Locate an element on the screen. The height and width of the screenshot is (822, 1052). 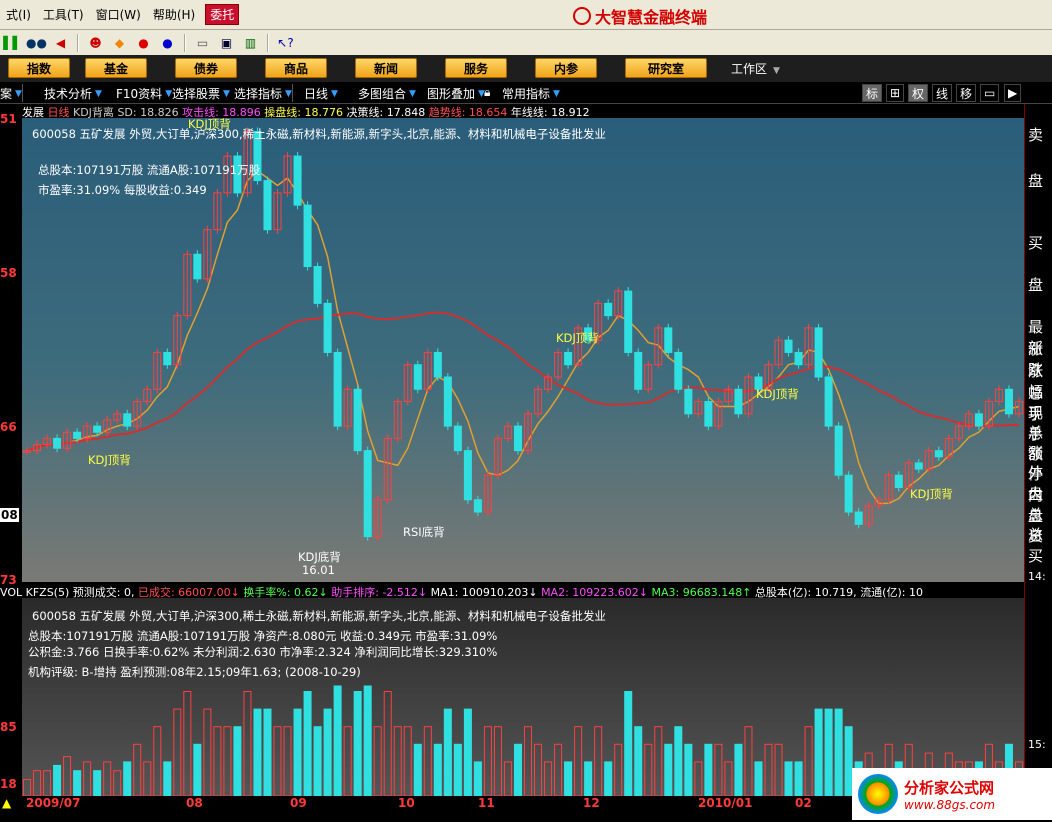
menu-tools: 工具(T) is located at coordinates (63, 14).